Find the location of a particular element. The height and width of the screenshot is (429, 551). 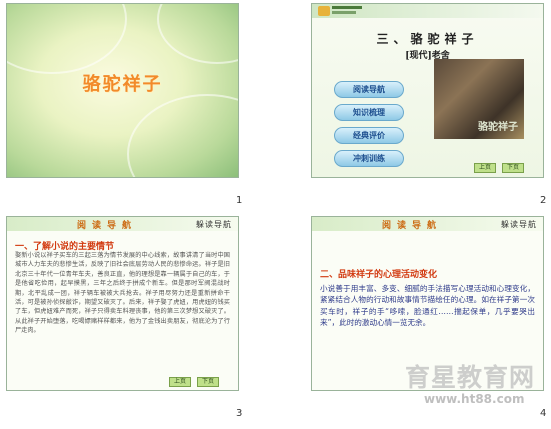

slide-number: 4 is located at coordinates (543, 413).